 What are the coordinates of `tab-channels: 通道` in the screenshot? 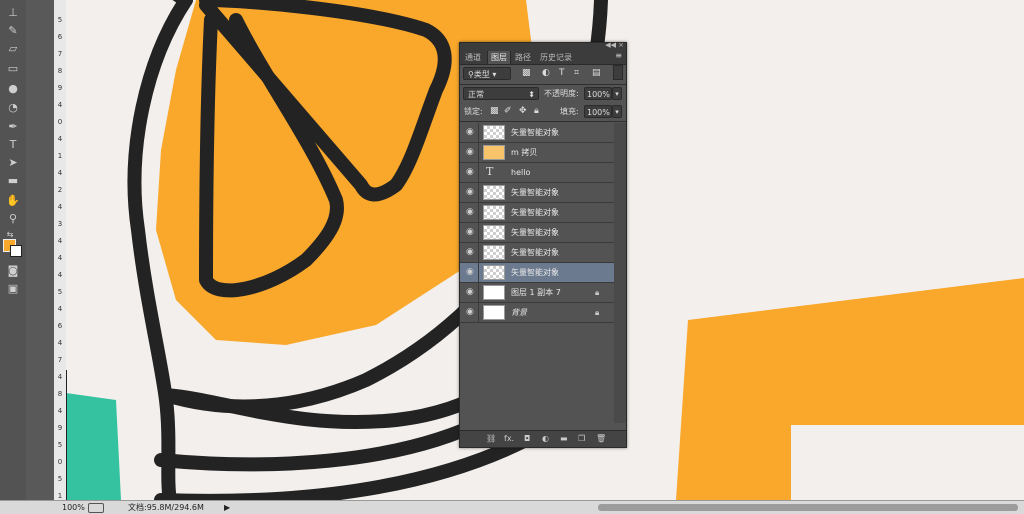 It's located at (473, 57).